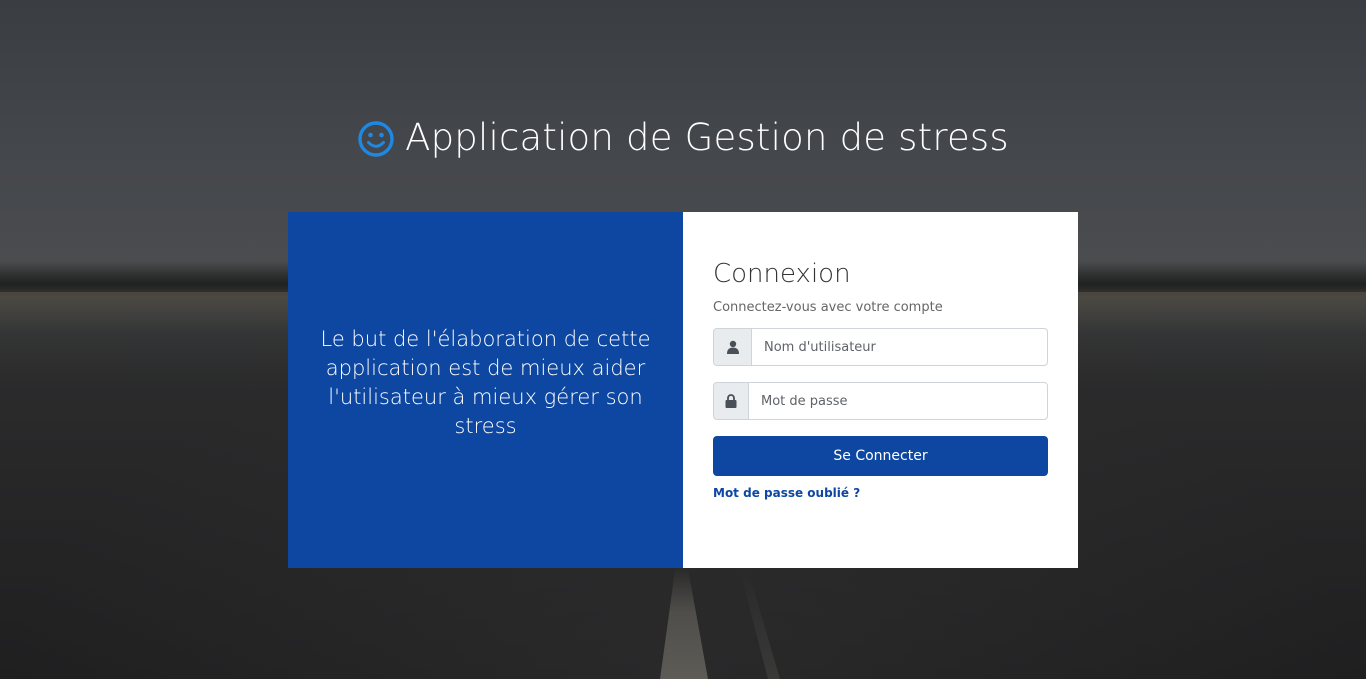  What do you see at coordinates (786, 493) in the screenshot?
I see `forgot-password-link: Mot de passe oublié ?` at bounding box center [786, 493].